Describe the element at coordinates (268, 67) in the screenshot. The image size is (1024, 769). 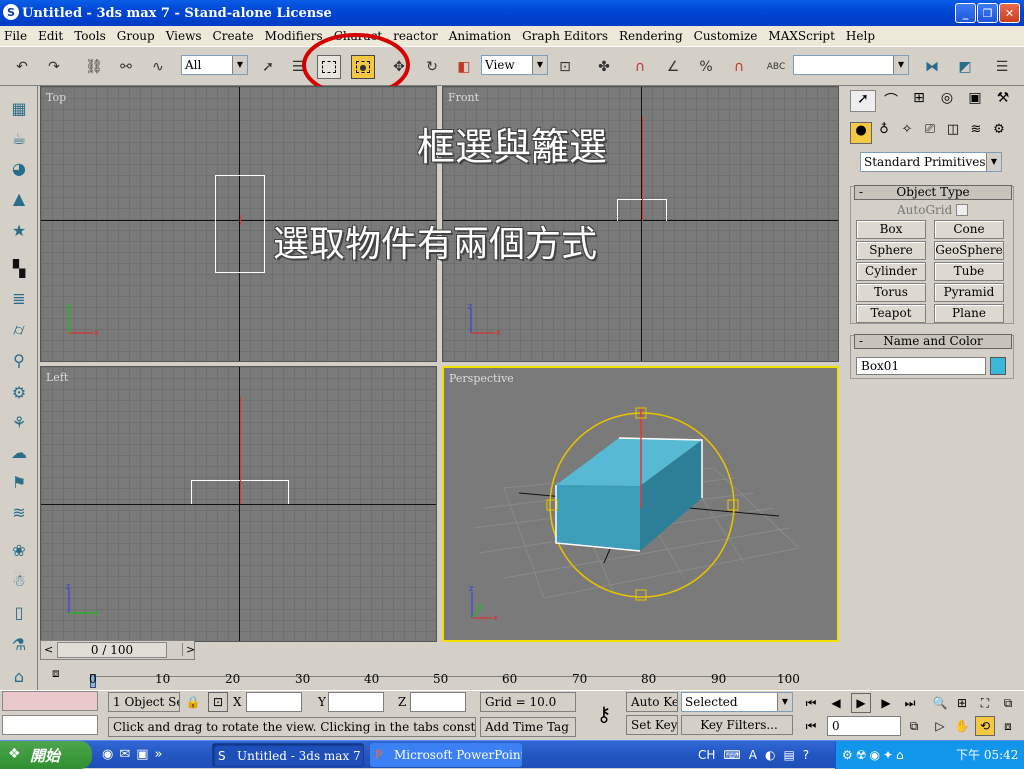
I see `select-object-icon: ➚` at that location.